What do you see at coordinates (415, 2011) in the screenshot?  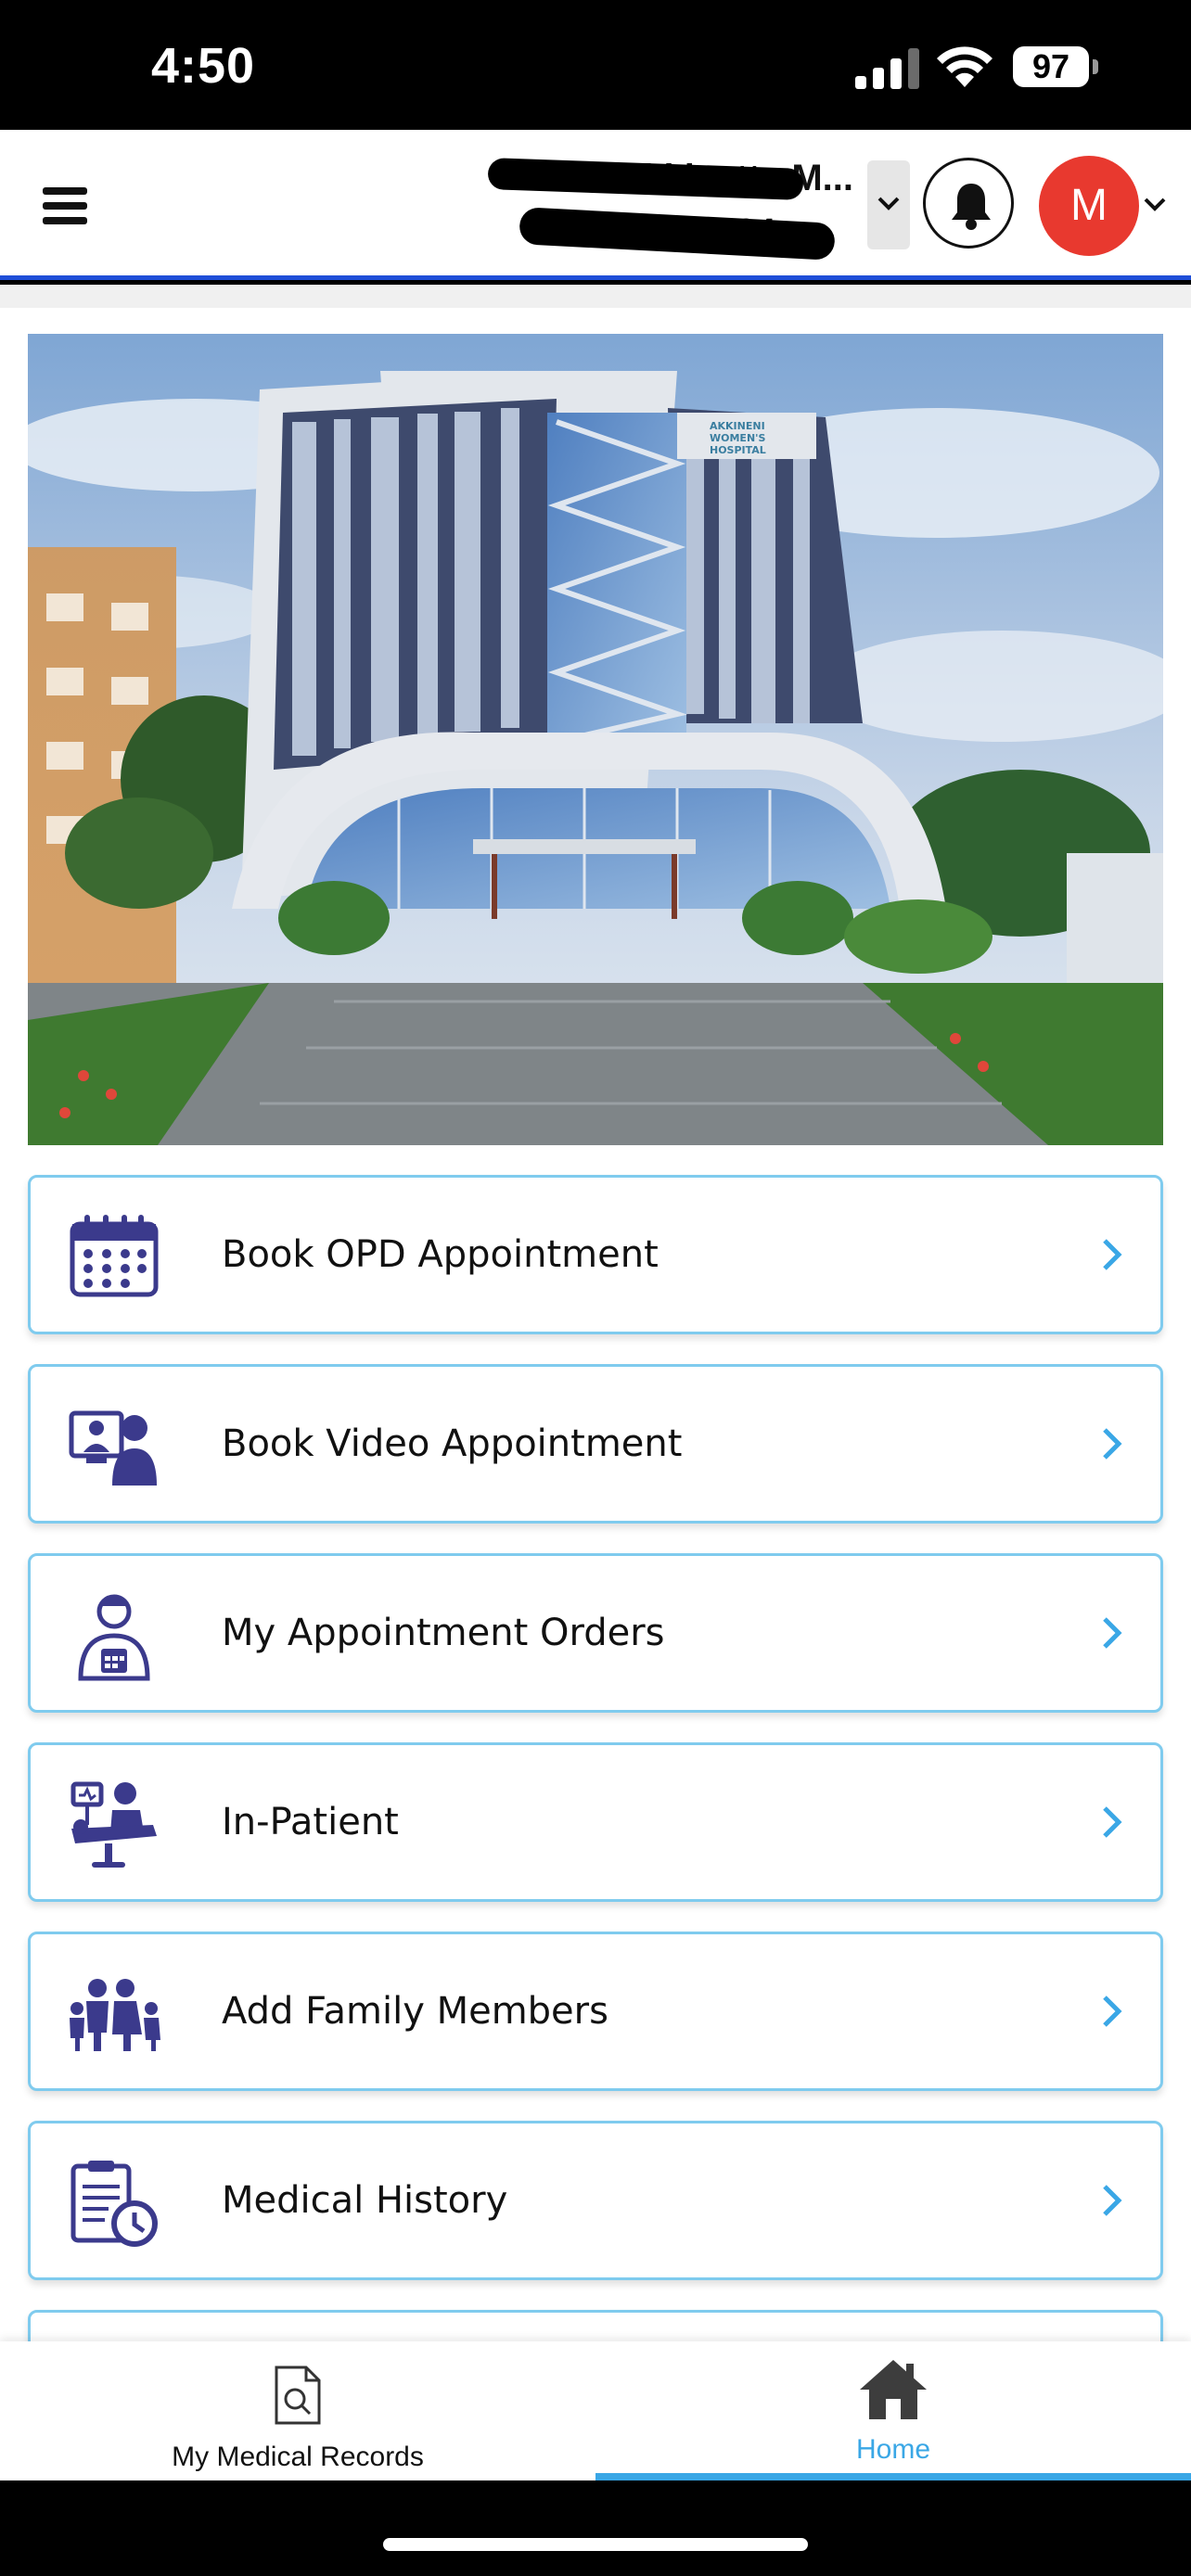 I see `menu-card-label: Add Family Members` at bounding box center [415, 2011].